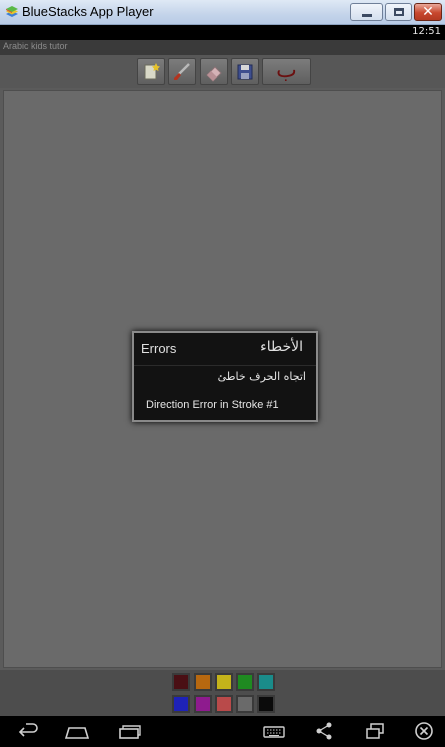  I want to click on app-titlebar: Arabic kids tutor, so click(222, 47).